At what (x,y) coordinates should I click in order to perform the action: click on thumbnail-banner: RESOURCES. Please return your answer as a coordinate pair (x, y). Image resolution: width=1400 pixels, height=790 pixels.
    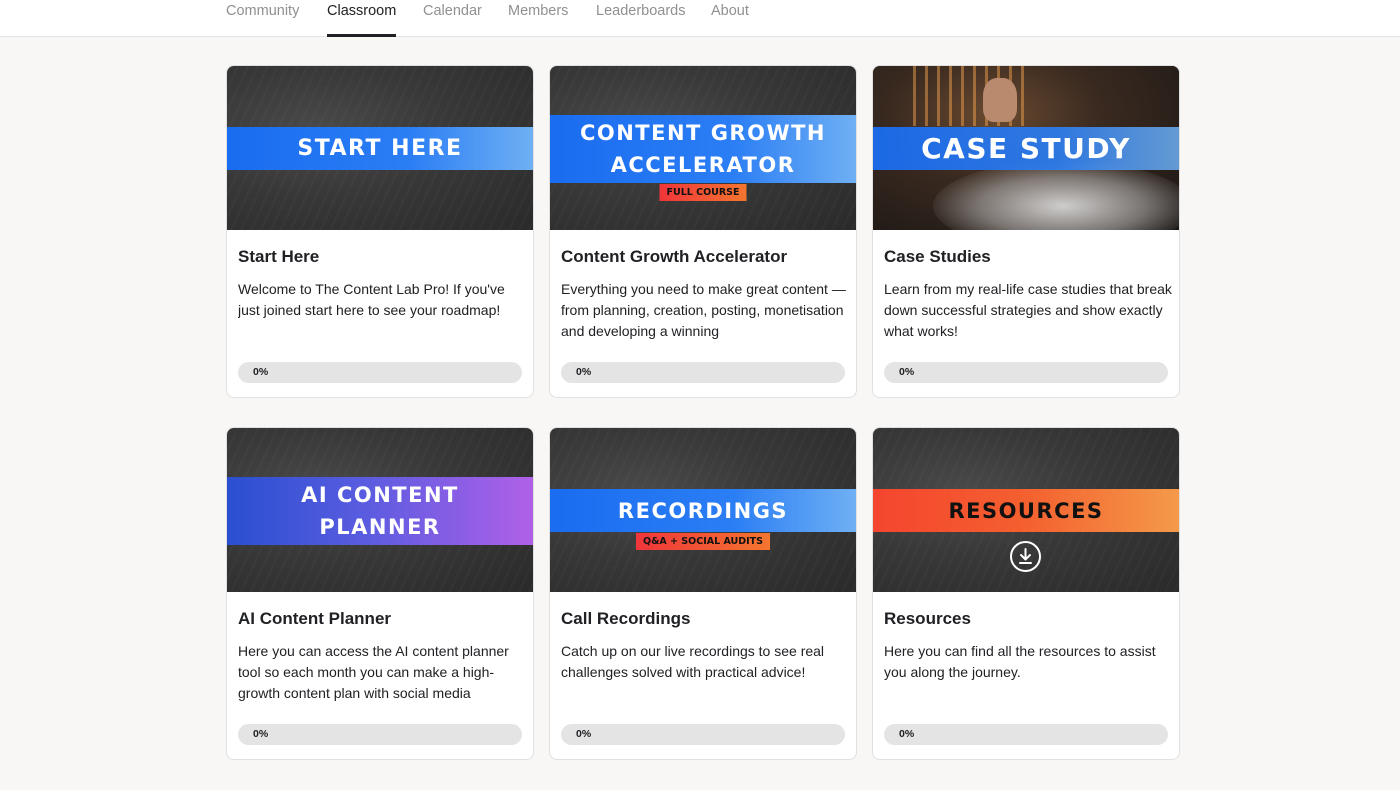
    Looking at the image, I should click on (1026, 510).